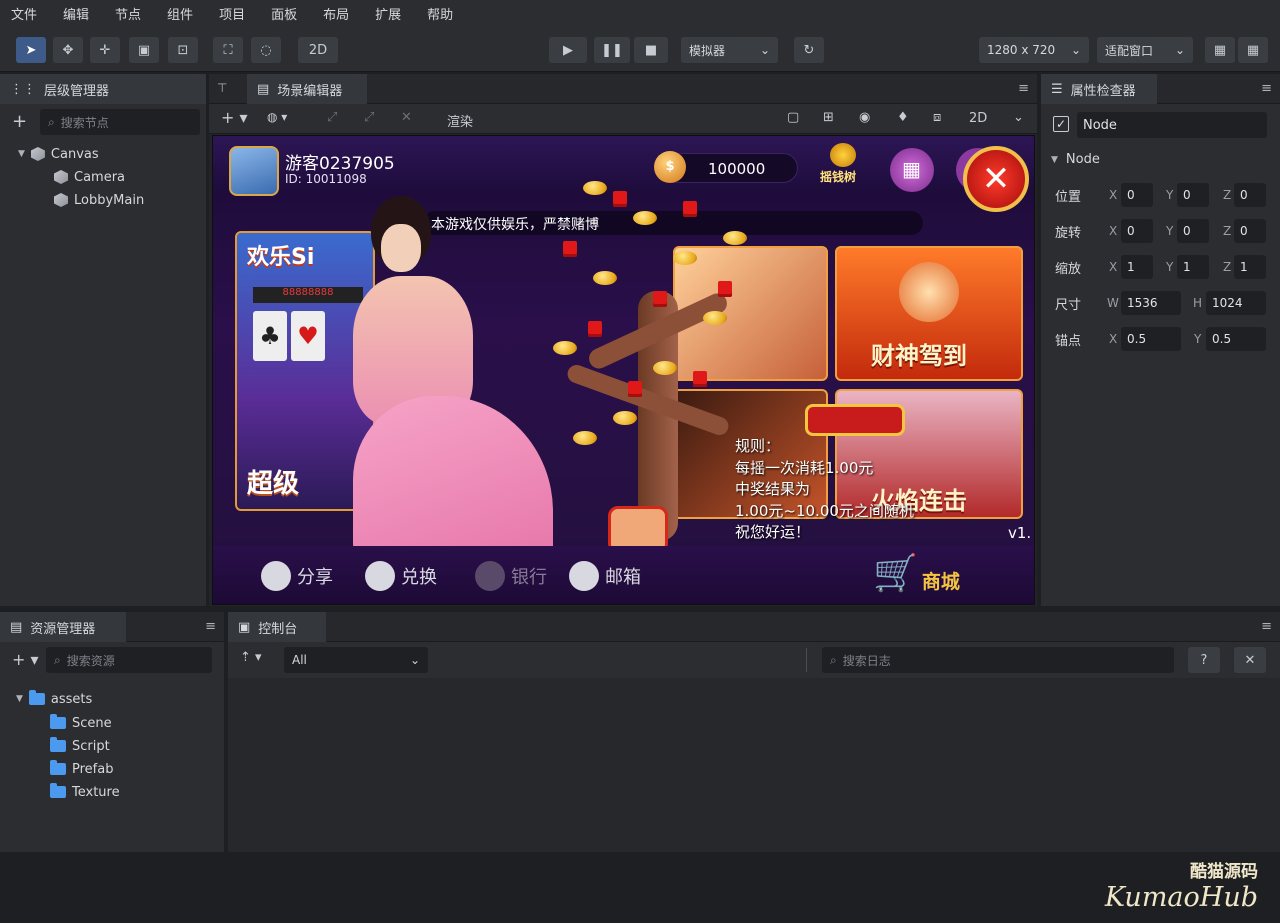 This screenshot has width=1280, height=923. What do you see at coordinates (80, 746) in the screenshot?
I see `folder-script: Script` at bounding box center [80, 746].